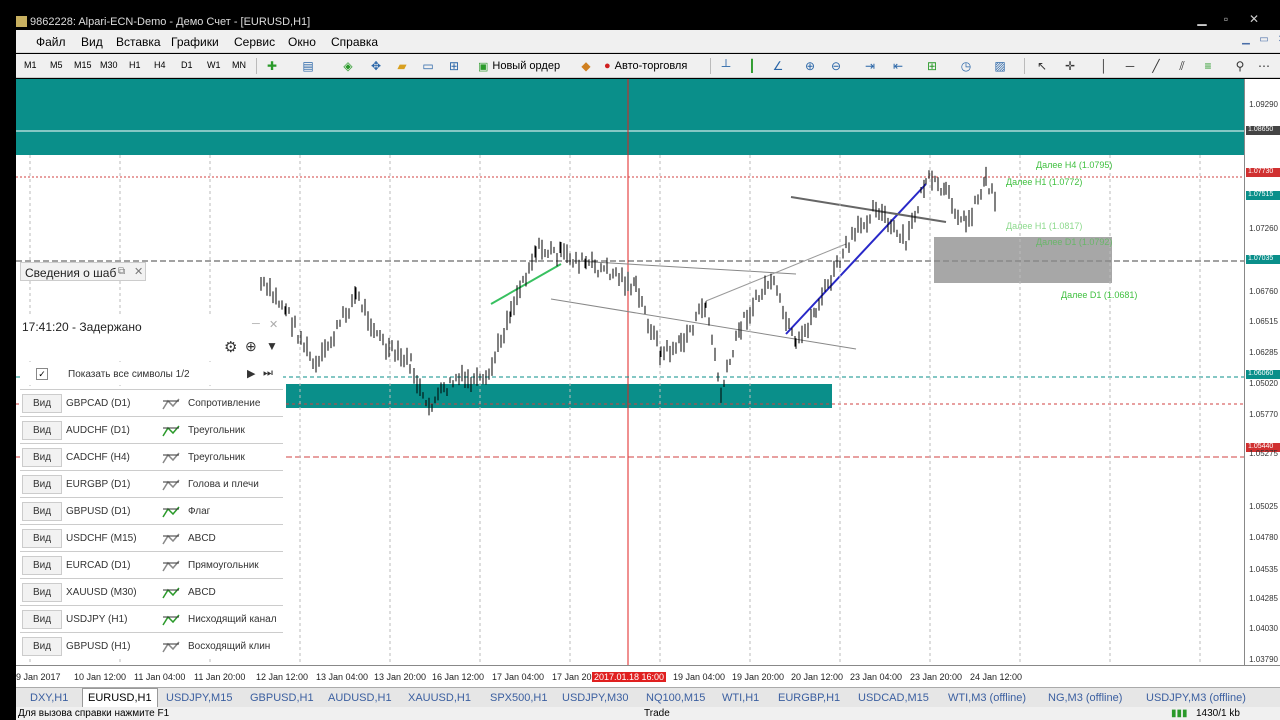  What do you see at coordinates (810, 66) in the screenshot?
I see `zoom-in-icon: ⊕` at bounding box center [810, 66].